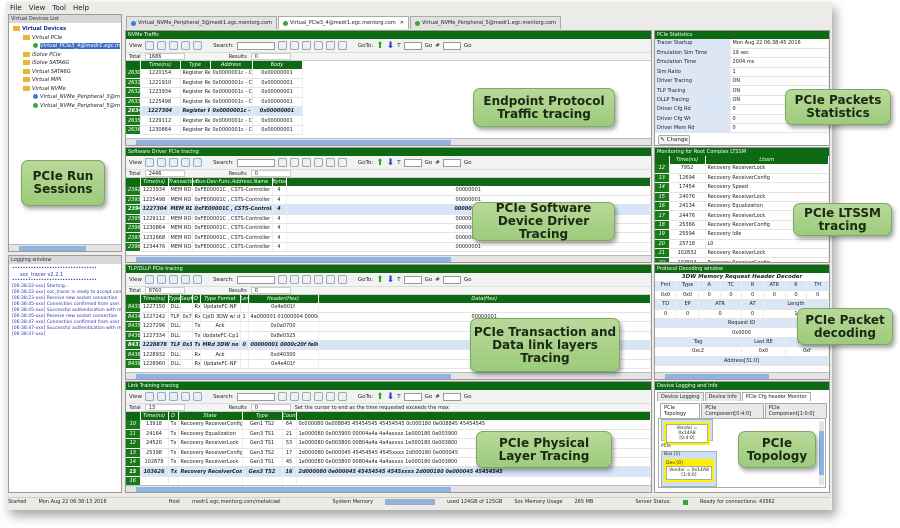 This screenshot has width=900, height=528. Describe the element at coordinates (451, 279) in the screenshot. I see `goto-index-input` at that location.